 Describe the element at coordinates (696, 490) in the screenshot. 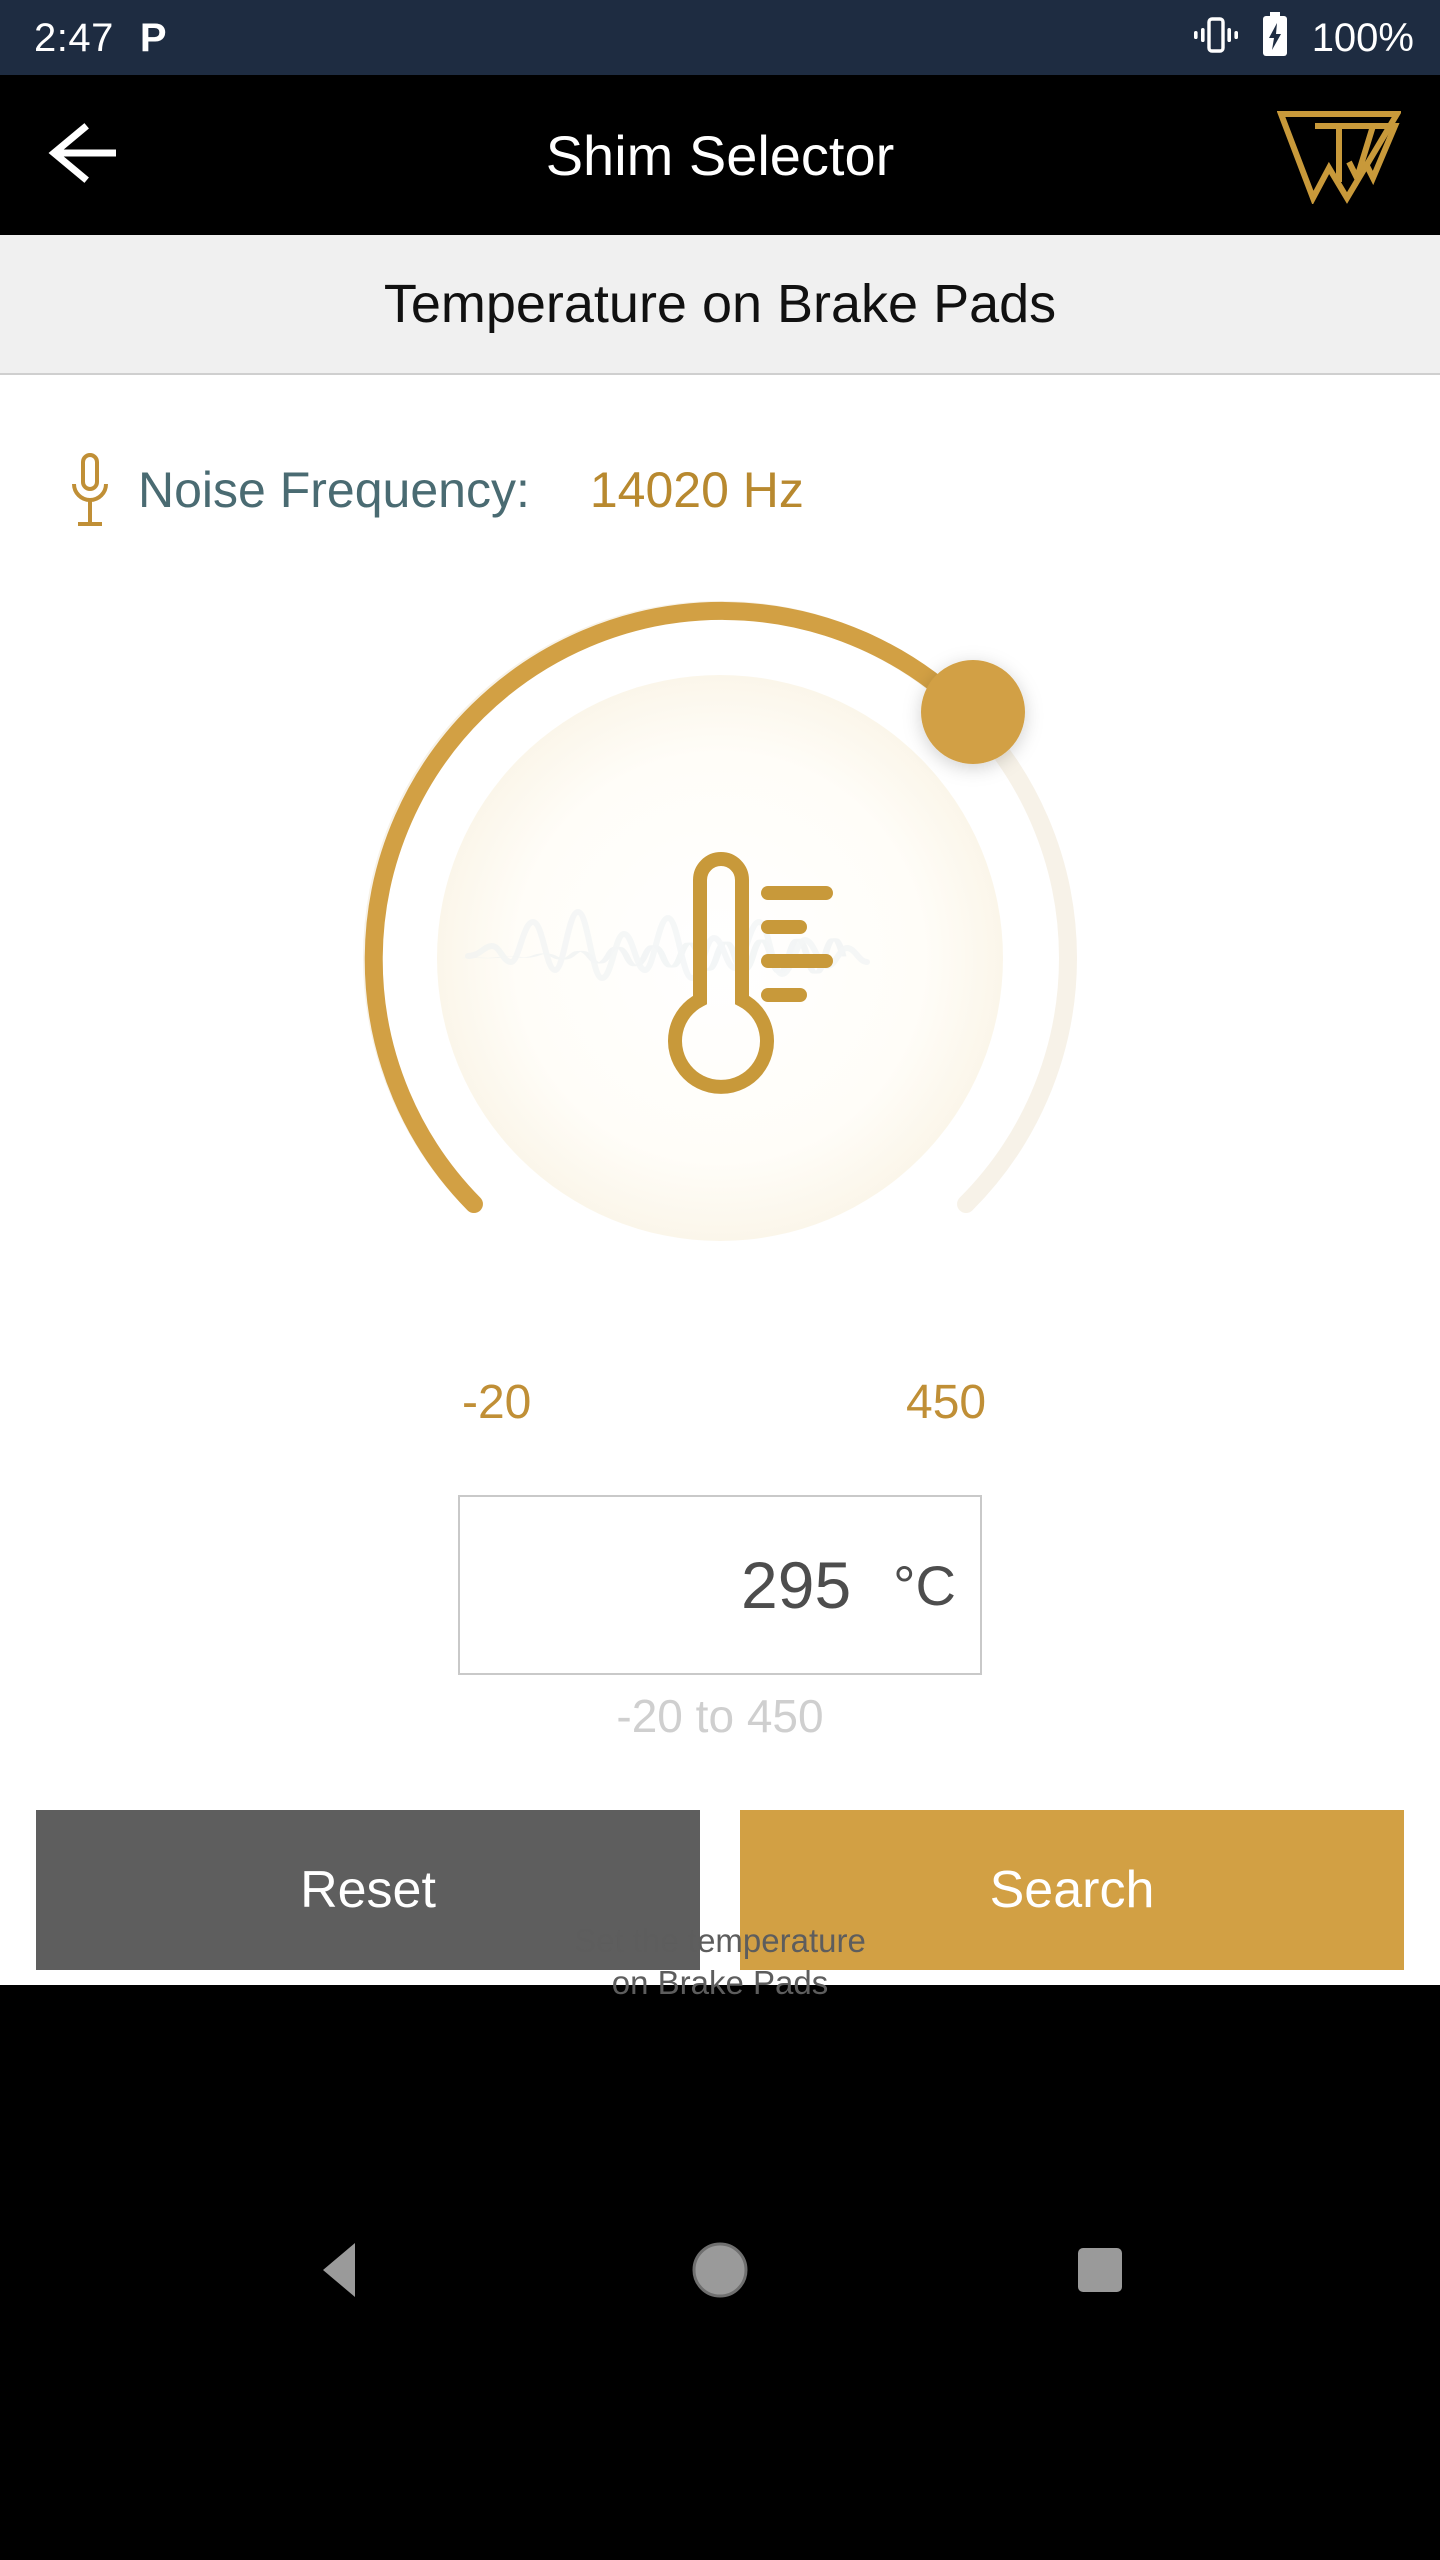

I see `noise-frequency-value: 14020 Hz` at that location.